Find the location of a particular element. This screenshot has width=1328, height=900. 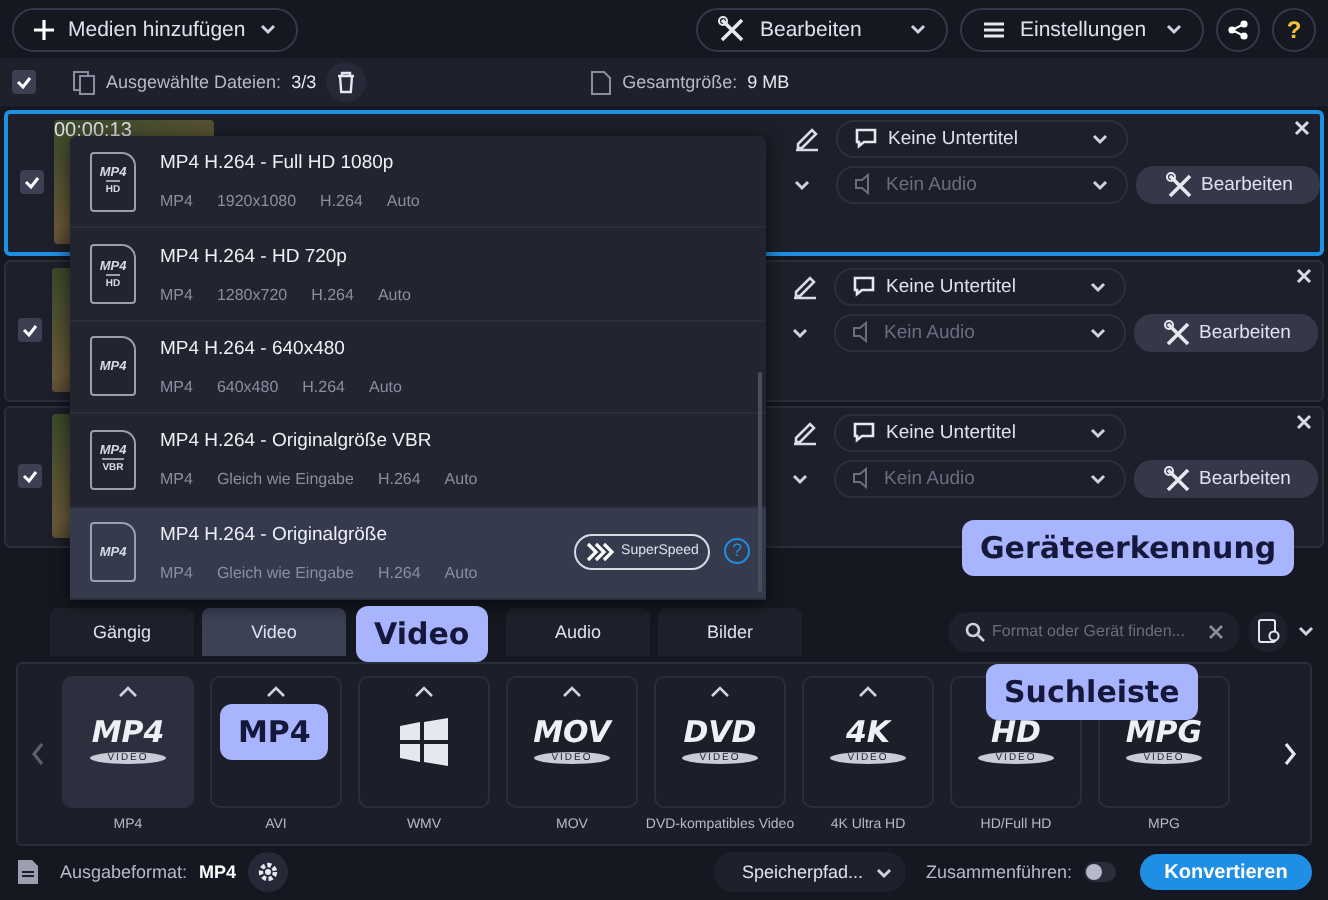

callout-tooltip: MP4 is located at coordinates (274, 732).